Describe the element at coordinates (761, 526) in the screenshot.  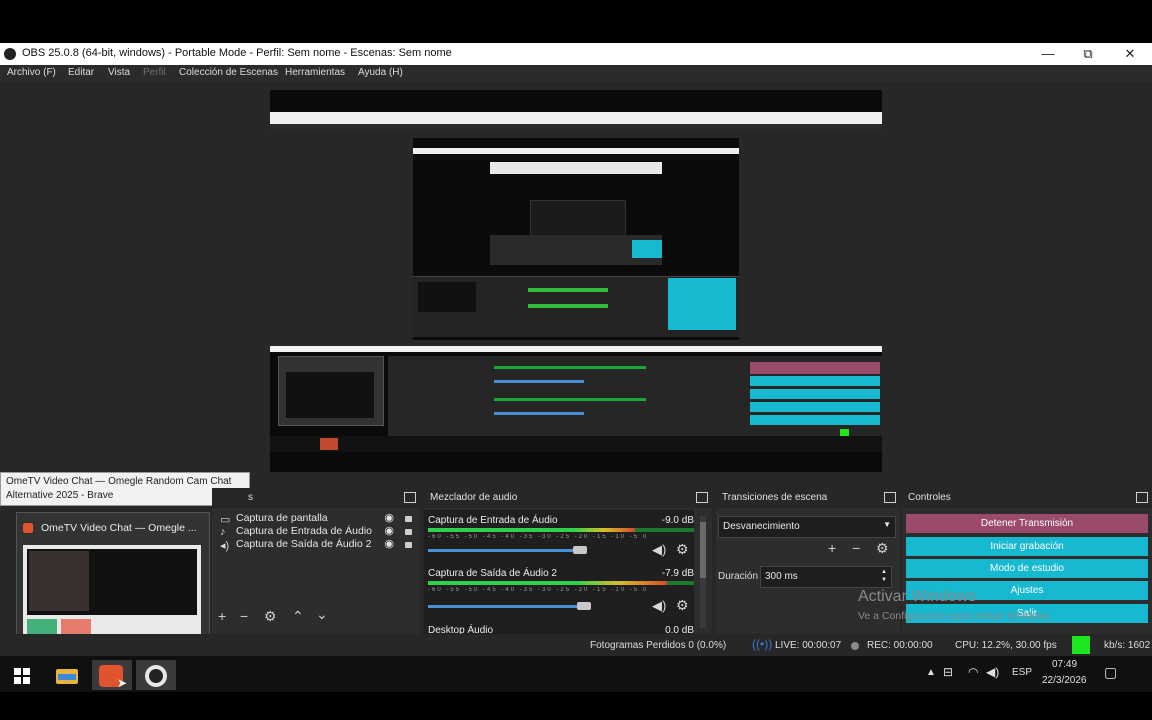
I see `transition-selected: Desvanecimiento` at that location.